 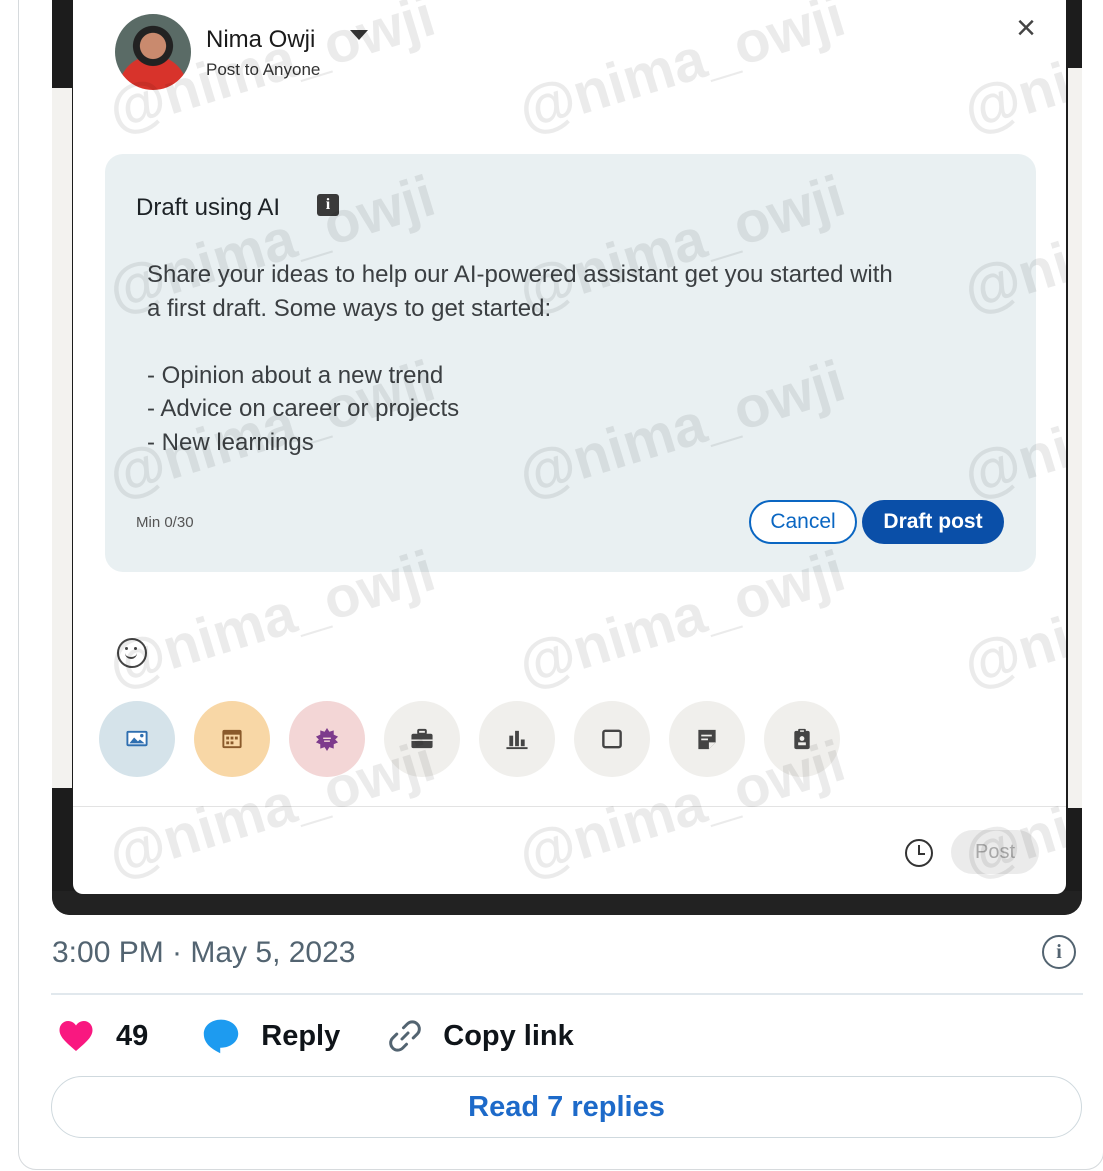 What do you see at coordinates (208, 207) in the screenshot?
I see `ai-draft-title: Draft using AI` at bounding box center [208, 207].